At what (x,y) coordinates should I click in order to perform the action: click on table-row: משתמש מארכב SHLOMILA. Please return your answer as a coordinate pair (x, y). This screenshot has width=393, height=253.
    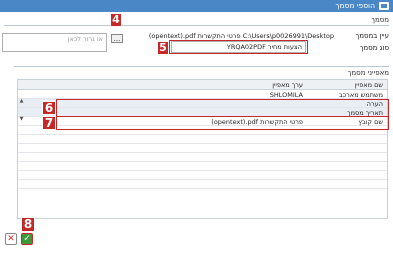
    Looking at the image, I should click on (202, 94).